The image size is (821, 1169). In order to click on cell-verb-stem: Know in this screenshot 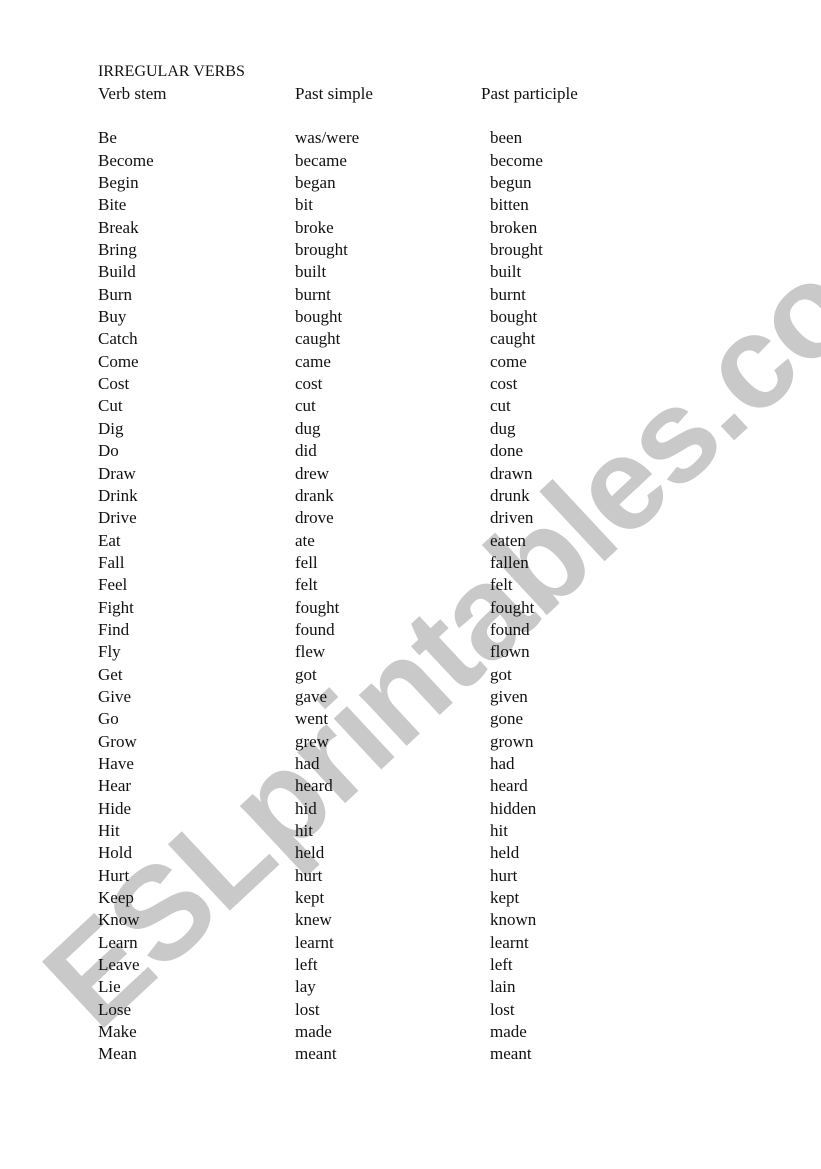, I will do `click(119, 920)`.